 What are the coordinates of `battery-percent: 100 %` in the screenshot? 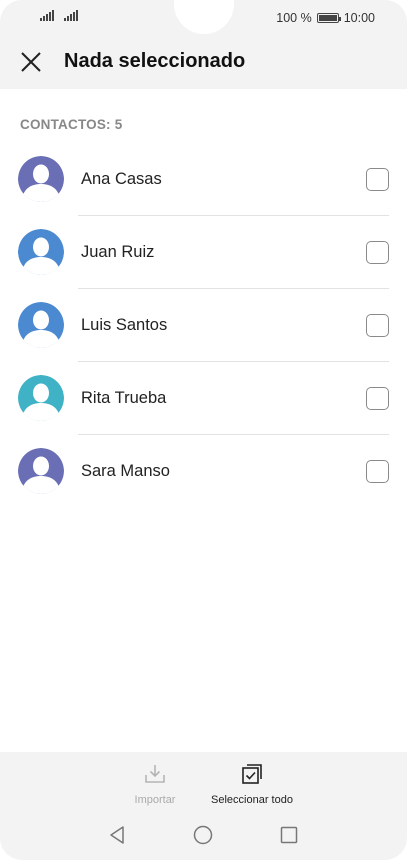 It's located at (294, 18).